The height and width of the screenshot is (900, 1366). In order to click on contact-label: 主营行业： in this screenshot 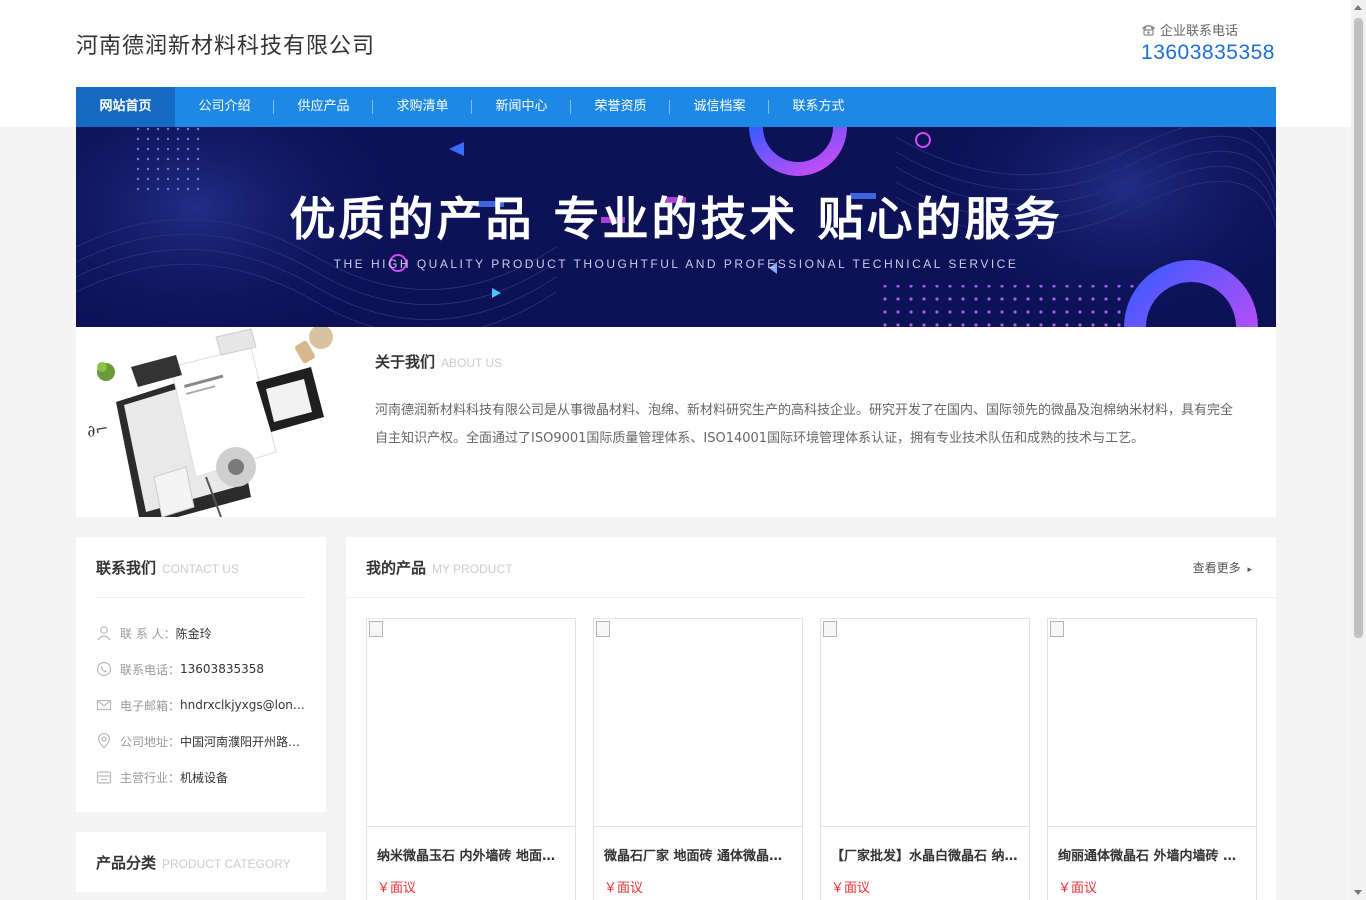, I will do `click(150, 777)`.